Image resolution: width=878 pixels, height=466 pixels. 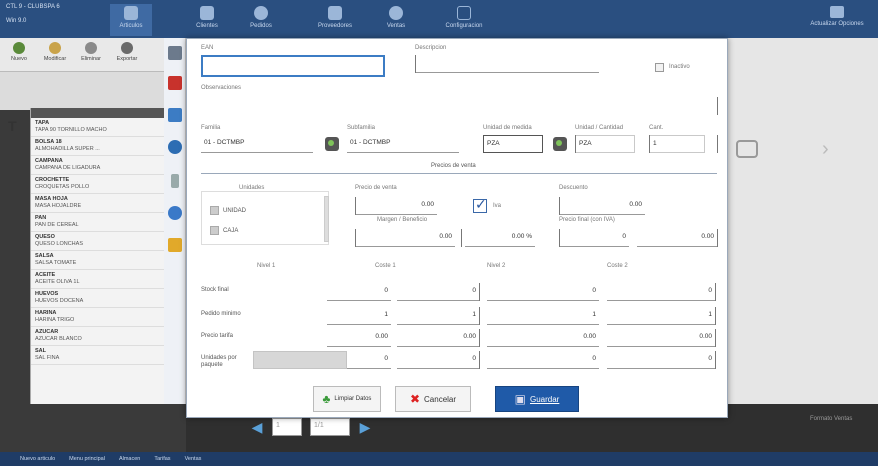 I want to click on edit-button: Modificar, so click(x=55, y=55).